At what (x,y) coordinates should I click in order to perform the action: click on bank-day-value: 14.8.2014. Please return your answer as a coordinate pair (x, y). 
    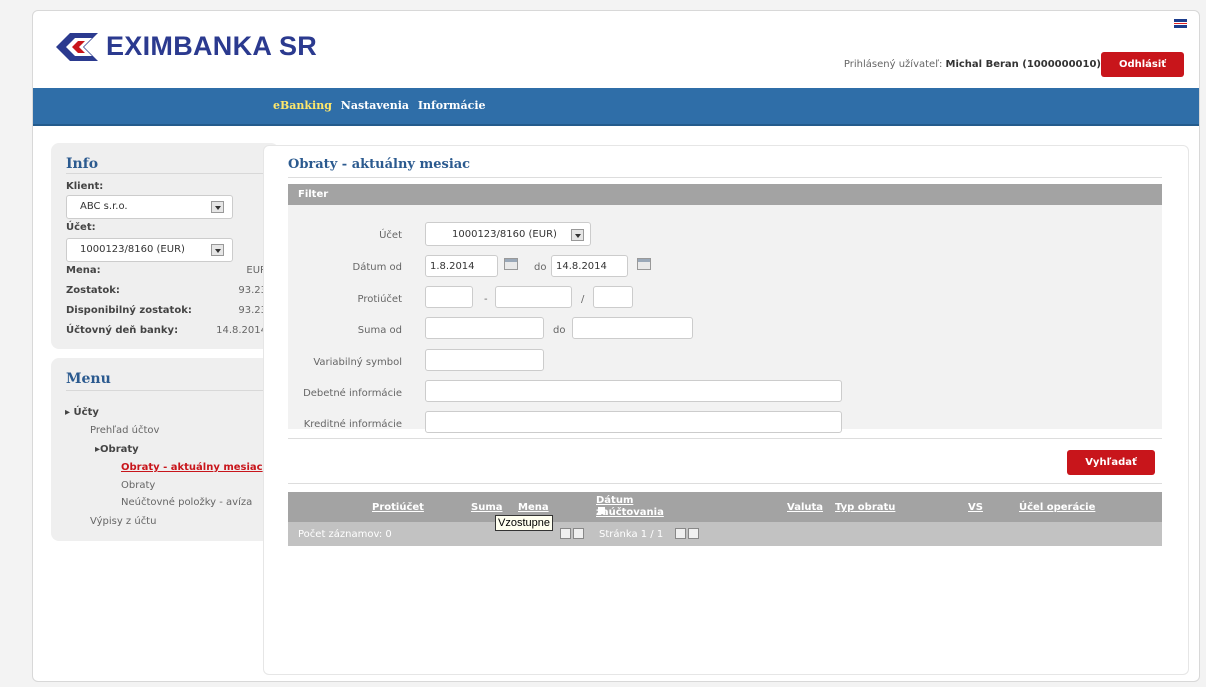
    Looking at the image, I should click on (241, 330).